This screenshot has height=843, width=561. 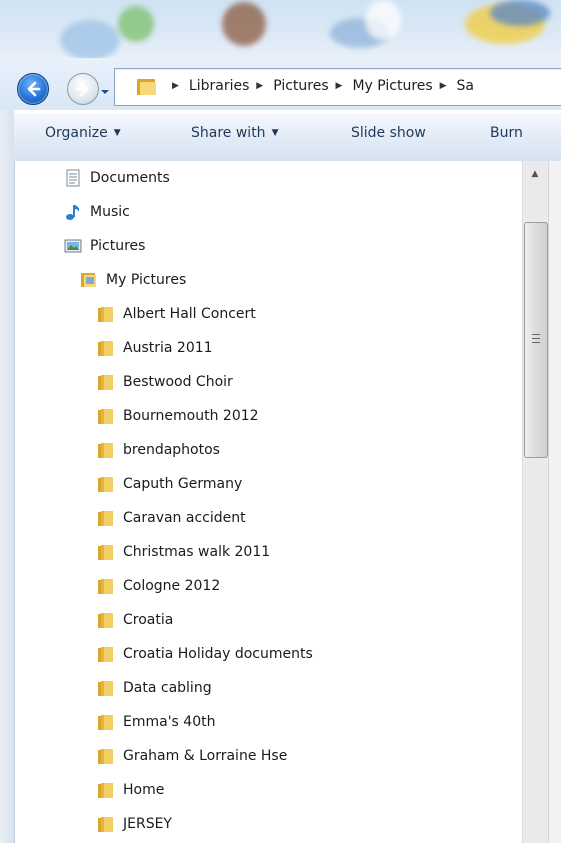 I want to click on breadcrumb-my-pictures: My Pictures, so click(x=392, y=86).